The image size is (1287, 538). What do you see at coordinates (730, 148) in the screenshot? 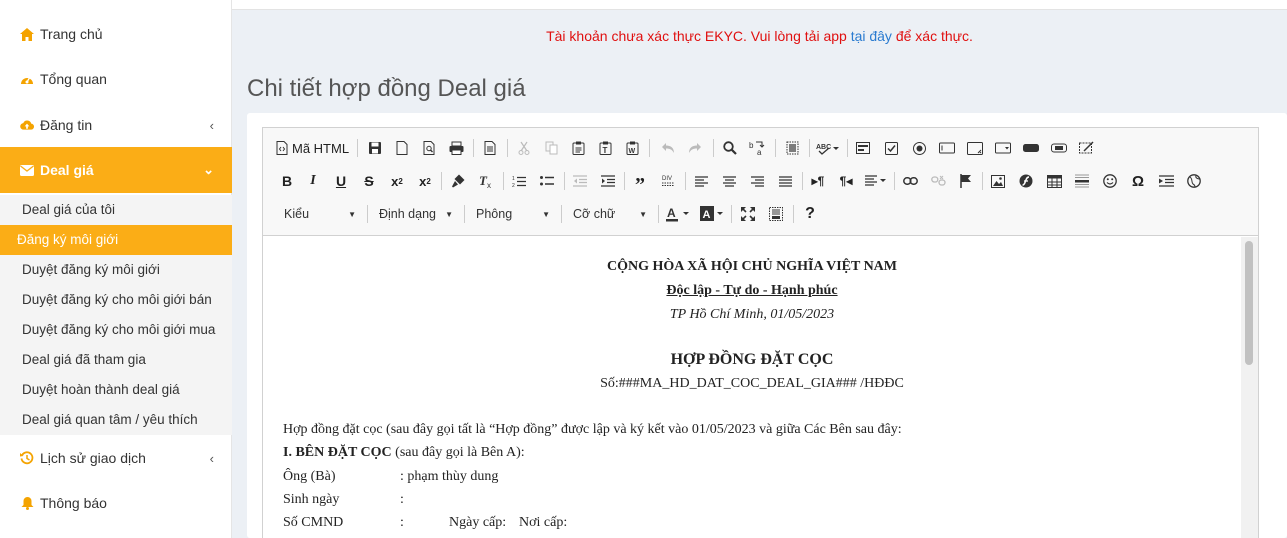
I see `find-icon` at bounding box center [730, 148].